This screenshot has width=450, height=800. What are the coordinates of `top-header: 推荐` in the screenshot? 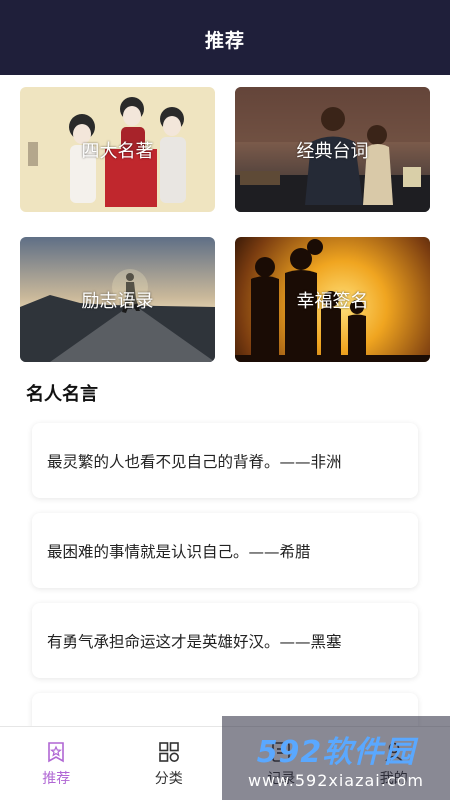 It's located at (225, 37).